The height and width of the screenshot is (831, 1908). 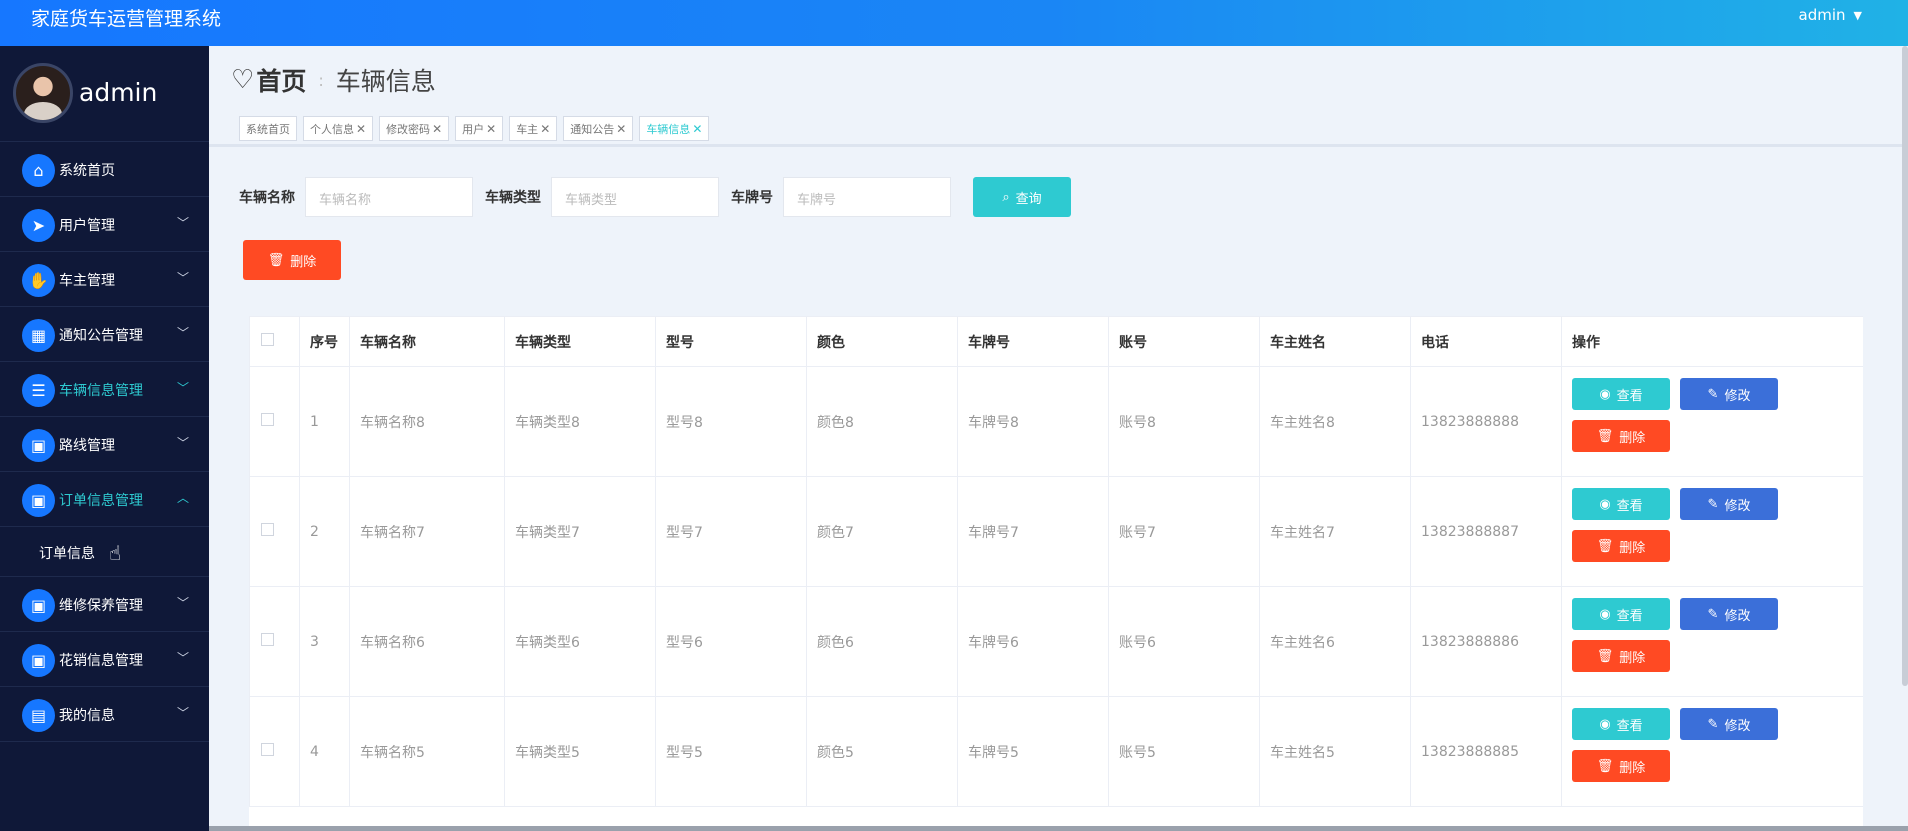 What do you see at coordinates (38, 170) in the screenshot?
I see `home-icon: ⌂` at bounding box center [38, 170].